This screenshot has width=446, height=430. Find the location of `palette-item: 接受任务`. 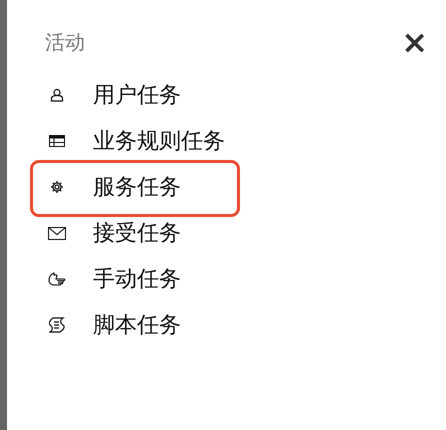

palette-item: 接受任务 is located at coordinates (113, 233).